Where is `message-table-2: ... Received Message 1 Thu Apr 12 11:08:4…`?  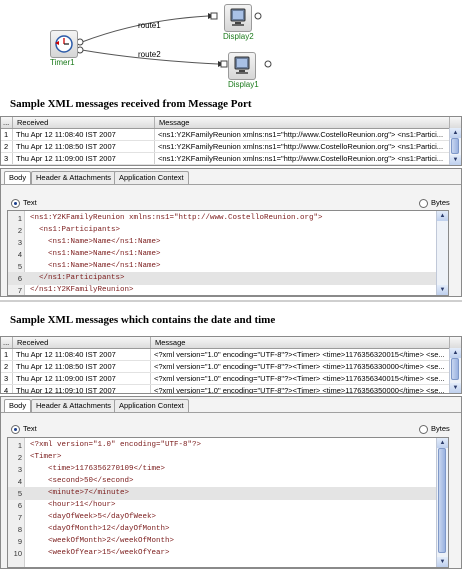 message-table-2: ... Received Message 1 Thu Apr 12 11:08:4… is located at coordinates (231, 365).